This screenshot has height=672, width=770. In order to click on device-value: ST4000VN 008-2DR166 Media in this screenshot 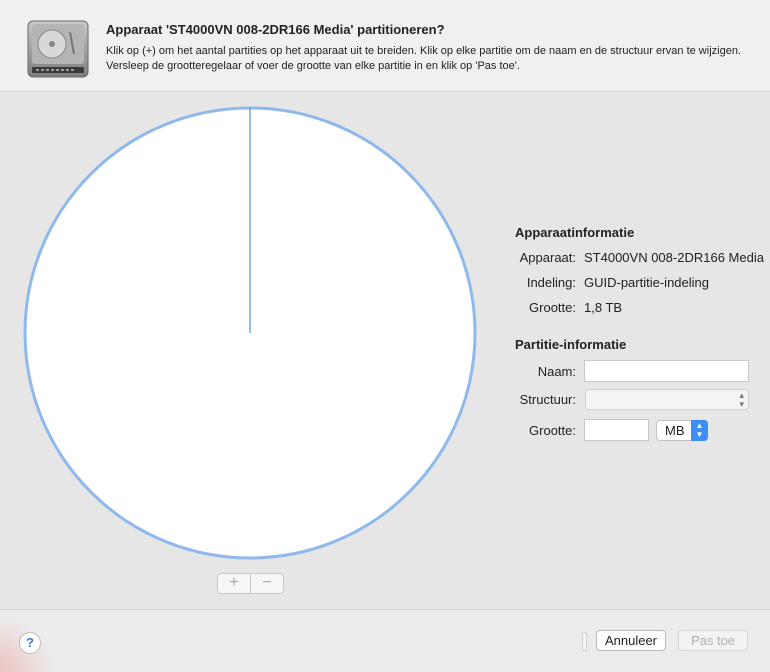, I will do `click(674, 257)`.